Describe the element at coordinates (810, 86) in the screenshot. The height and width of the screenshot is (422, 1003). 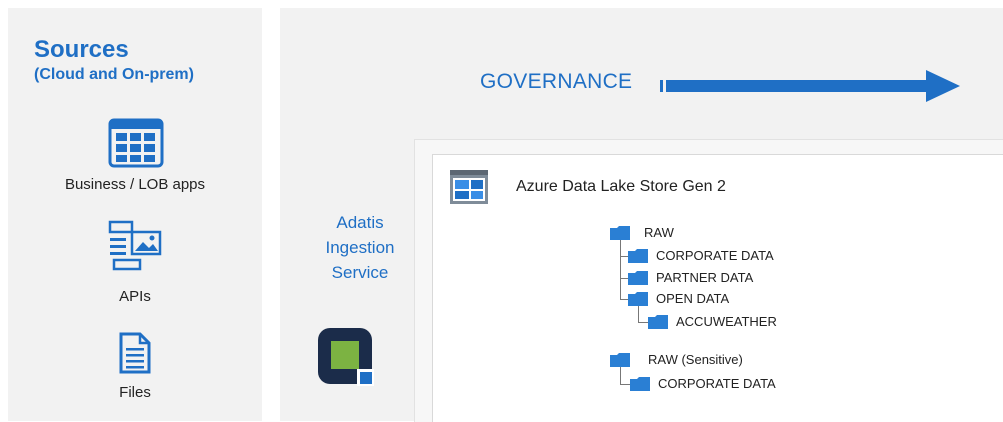
I see `governance-arrow-icon` at that location.